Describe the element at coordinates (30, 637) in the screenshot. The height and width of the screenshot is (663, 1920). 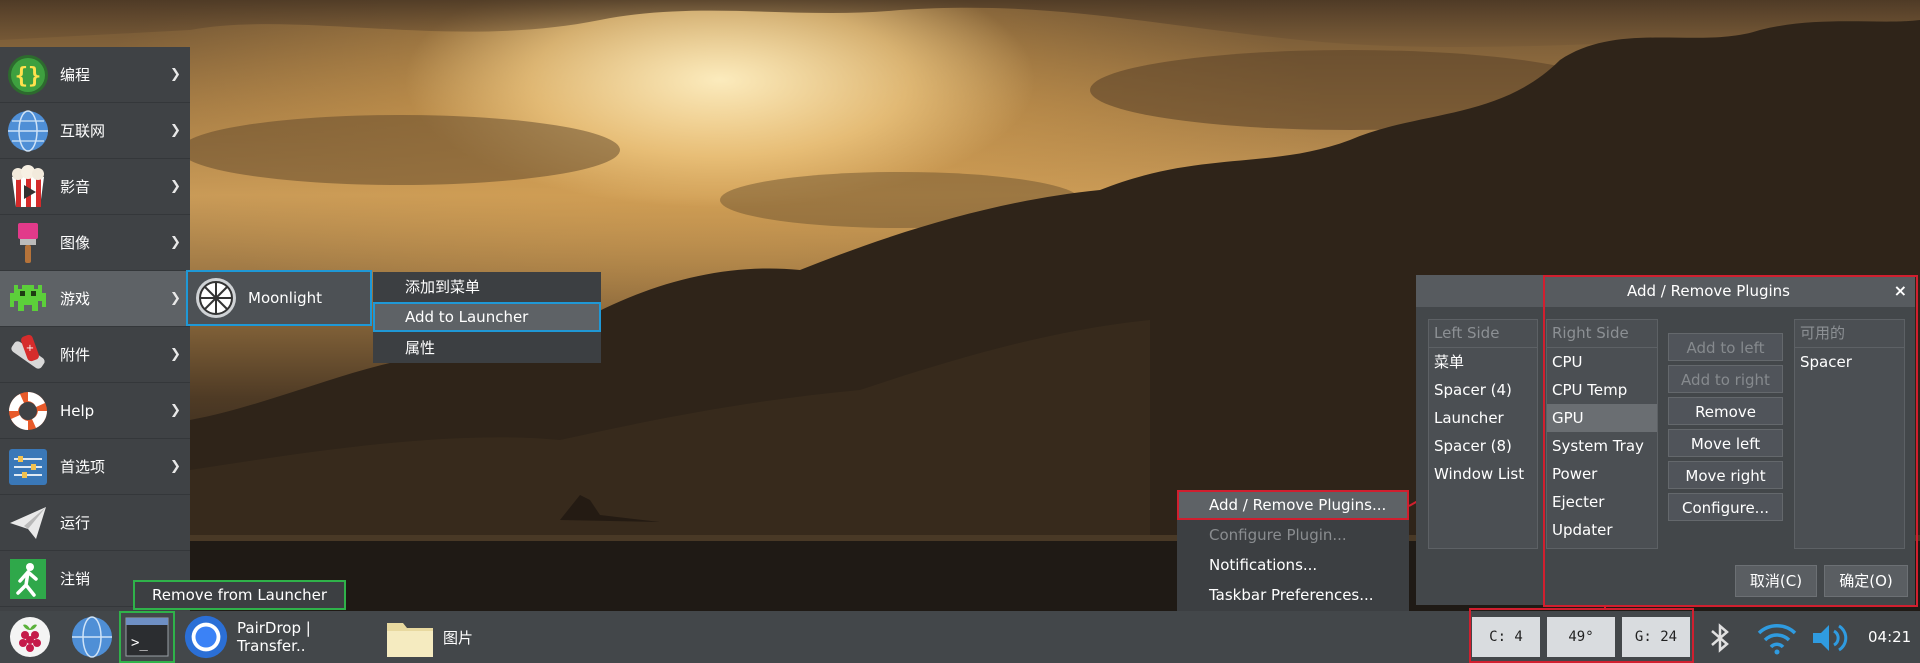
I see `raspberry-menu-icon` at that location.